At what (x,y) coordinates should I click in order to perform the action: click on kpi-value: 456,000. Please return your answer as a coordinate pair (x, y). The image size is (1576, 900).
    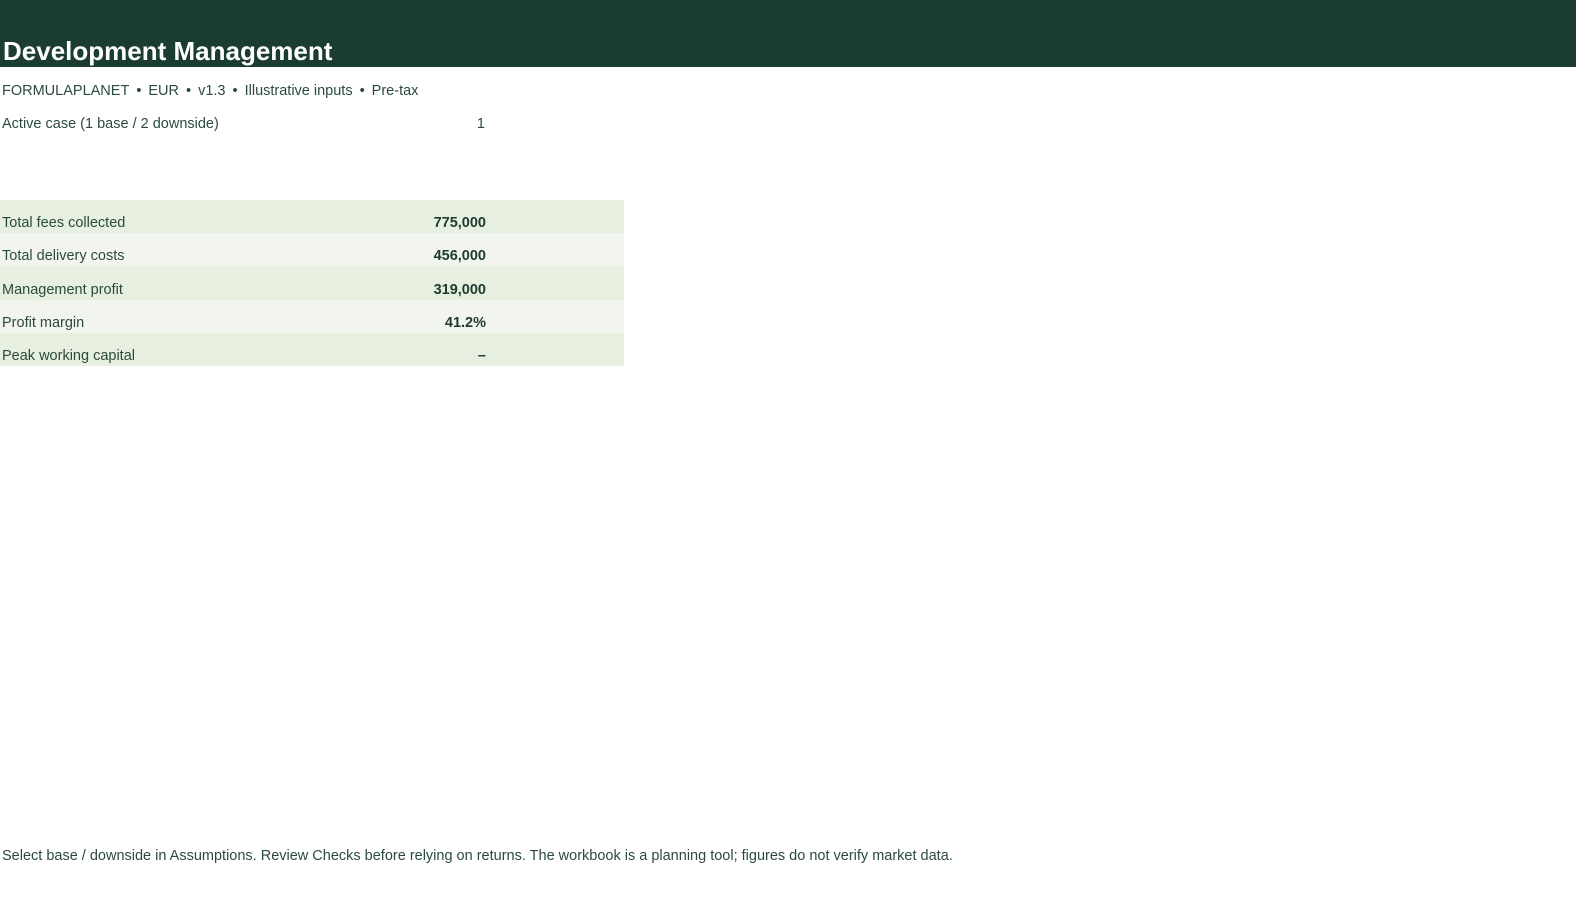
    Looking at the image, I should click on (460, 256).